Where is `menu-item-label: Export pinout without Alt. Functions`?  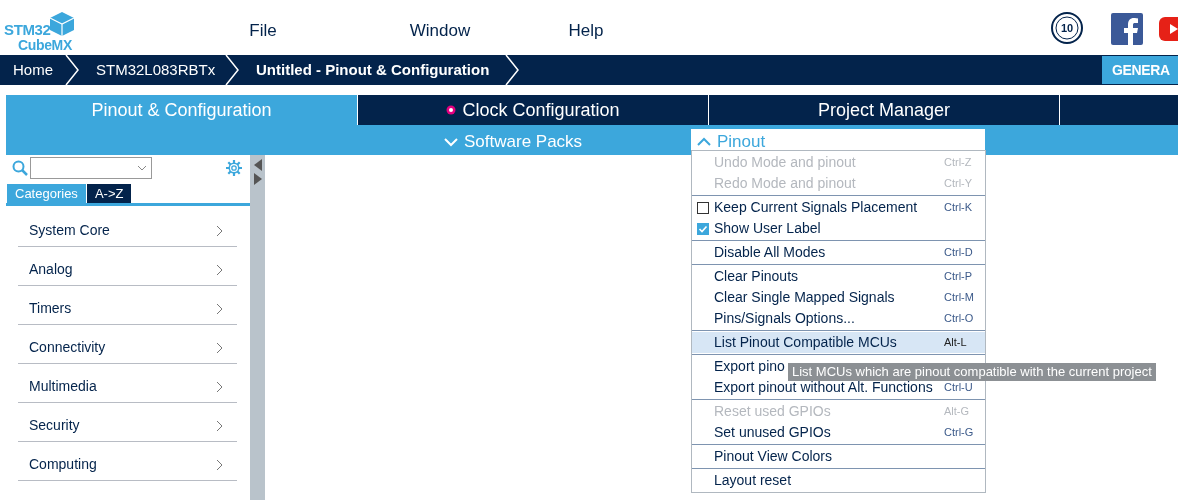
menu-item-label: Export pinout without Alt. Functions is located at coordinates (823, 388).